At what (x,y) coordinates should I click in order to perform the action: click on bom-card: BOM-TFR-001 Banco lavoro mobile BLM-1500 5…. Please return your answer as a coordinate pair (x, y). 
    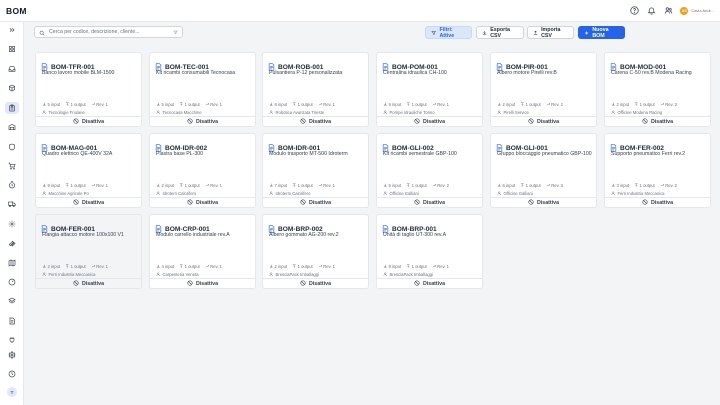
    Looking at the image, I should click on (88, 89).